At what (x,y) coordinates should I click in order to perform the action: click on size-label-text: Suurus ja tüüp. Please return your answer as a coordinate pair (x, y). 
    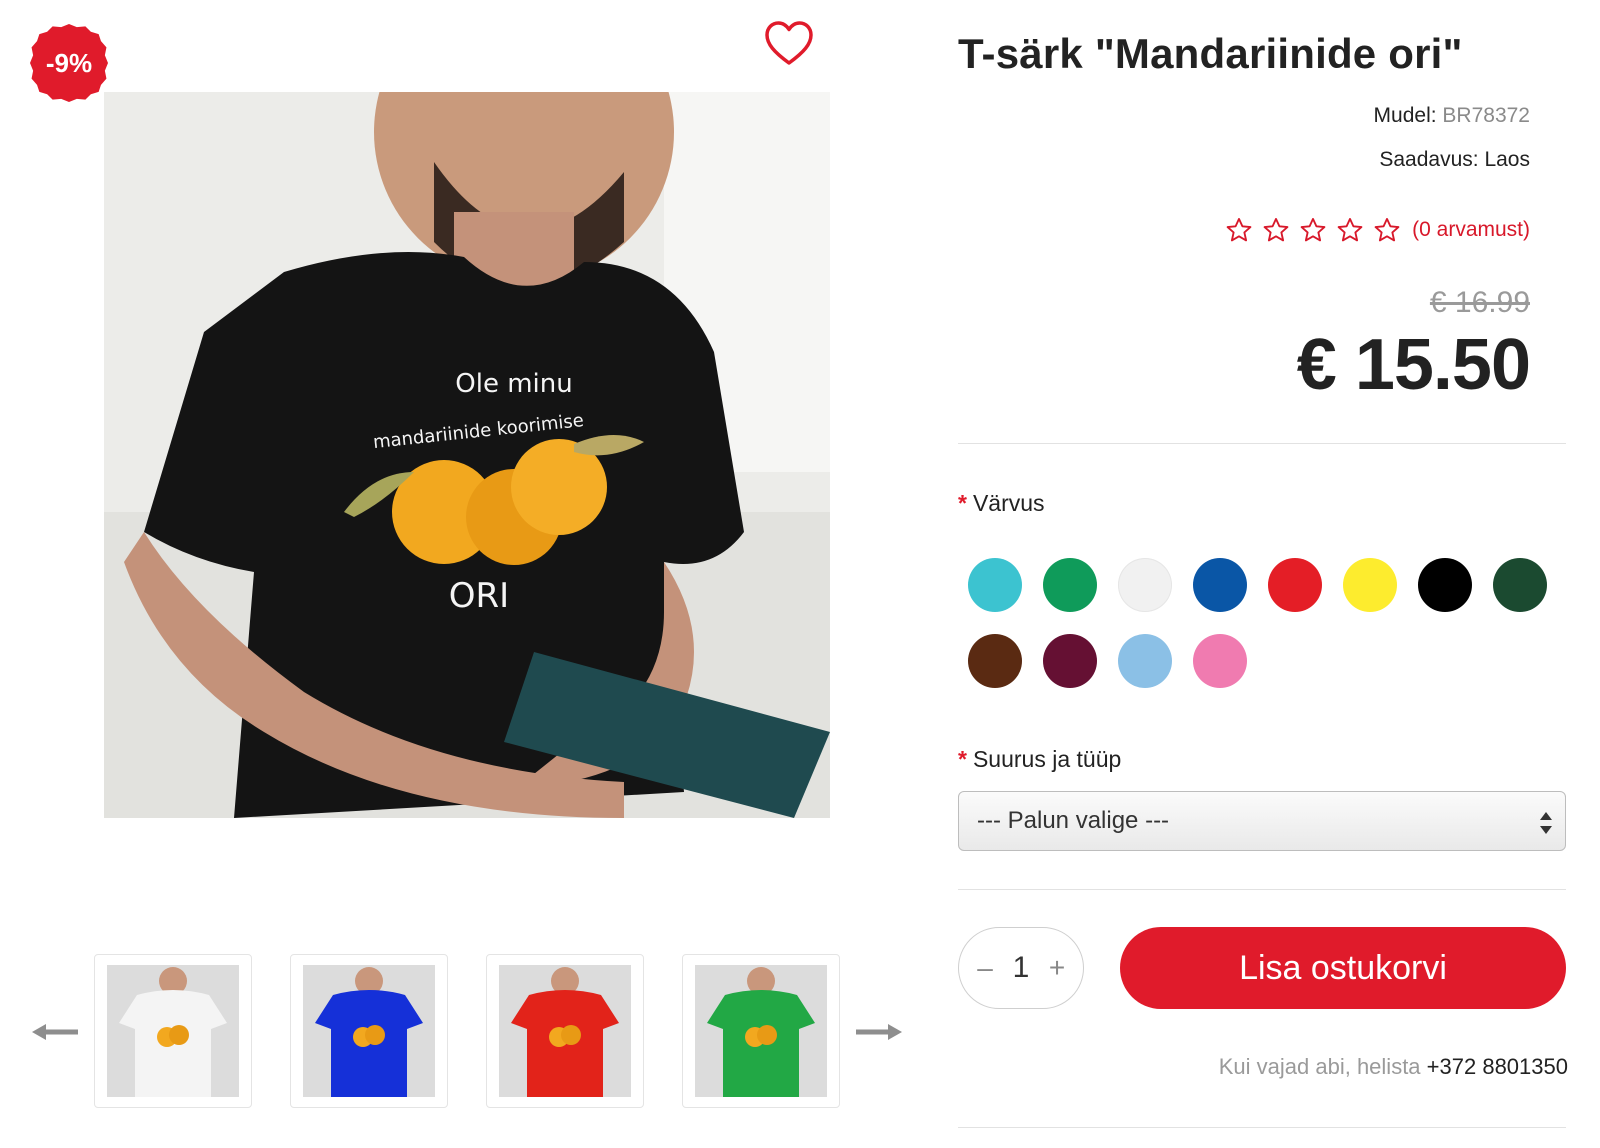
    Looking at the image, I should click on (1047, 759).